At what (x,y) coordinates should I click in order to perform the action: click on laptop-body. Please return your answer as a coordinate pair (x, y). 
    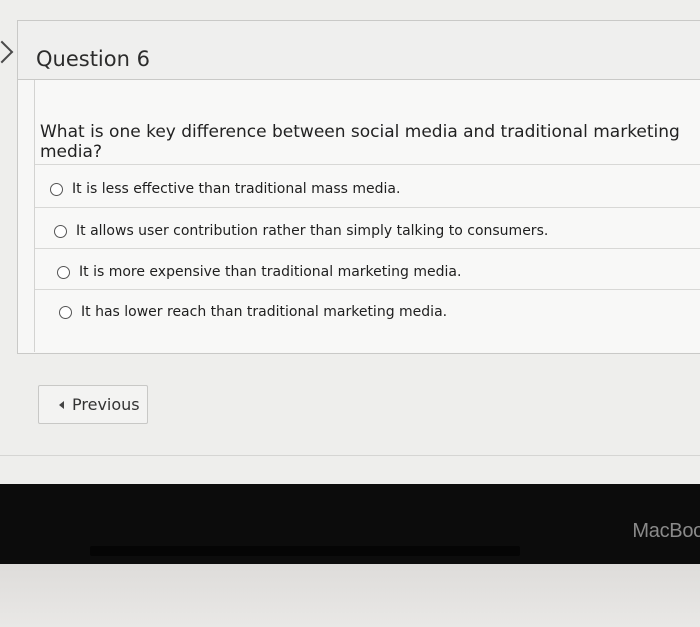
    Looking at the image, I should click on (350, 595).